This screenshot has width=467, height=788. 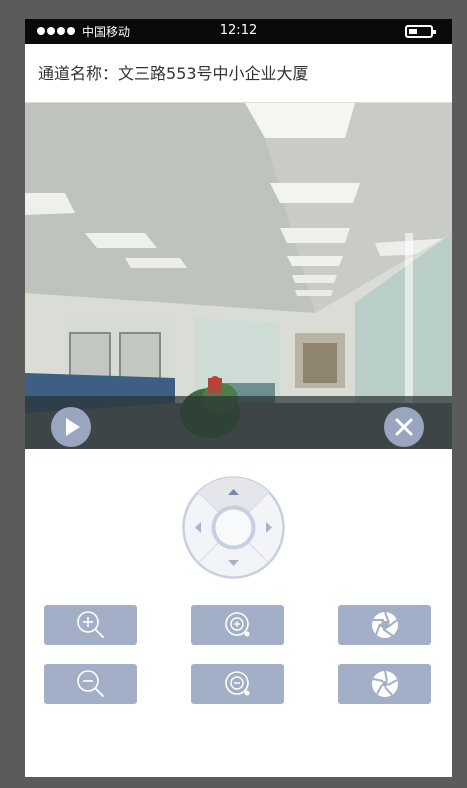 I want to click on zoom-out-icon, so click(x=90, y=683).